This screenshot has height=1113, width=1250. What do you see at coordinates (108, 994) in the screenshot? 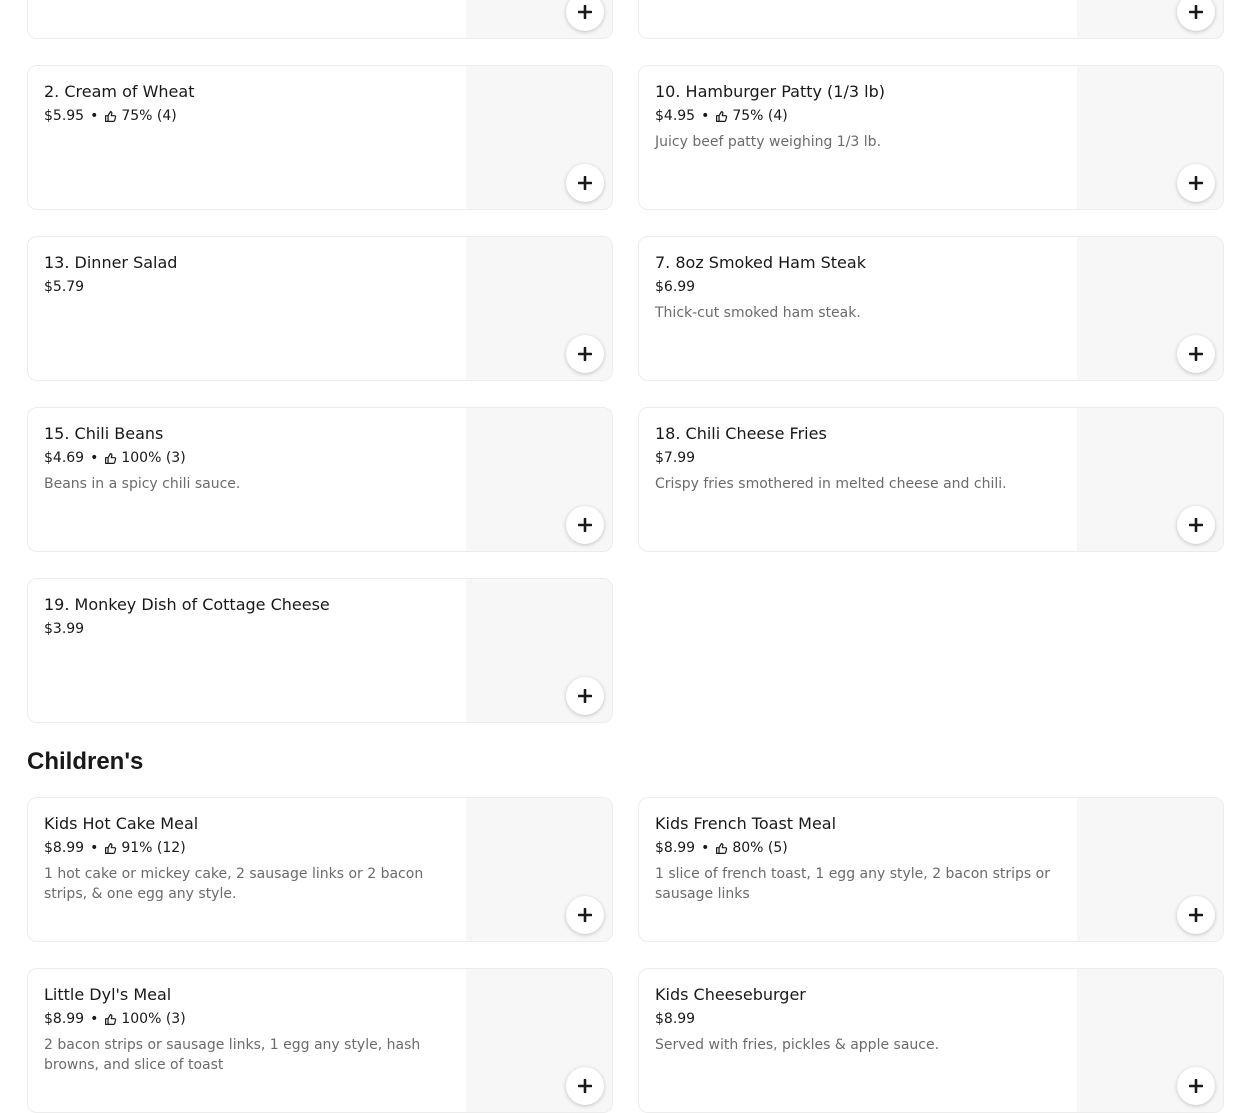
I see `item-name: Little Dyl's Meal` at bounding box center [108, 994].